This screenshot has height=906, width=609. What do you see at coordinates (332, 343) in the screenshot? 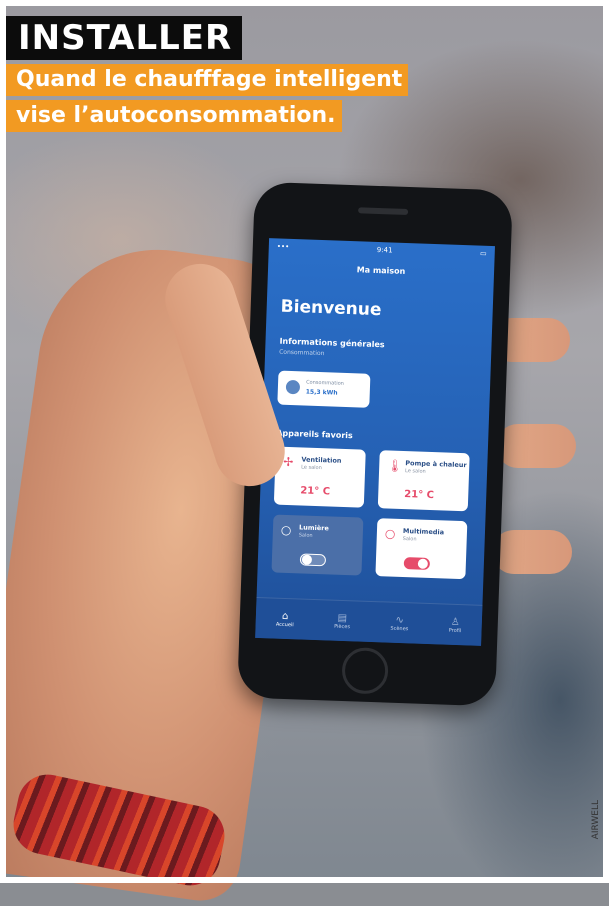
I see `general-info-heading: Informations générales` at bounding box center [332, 343].